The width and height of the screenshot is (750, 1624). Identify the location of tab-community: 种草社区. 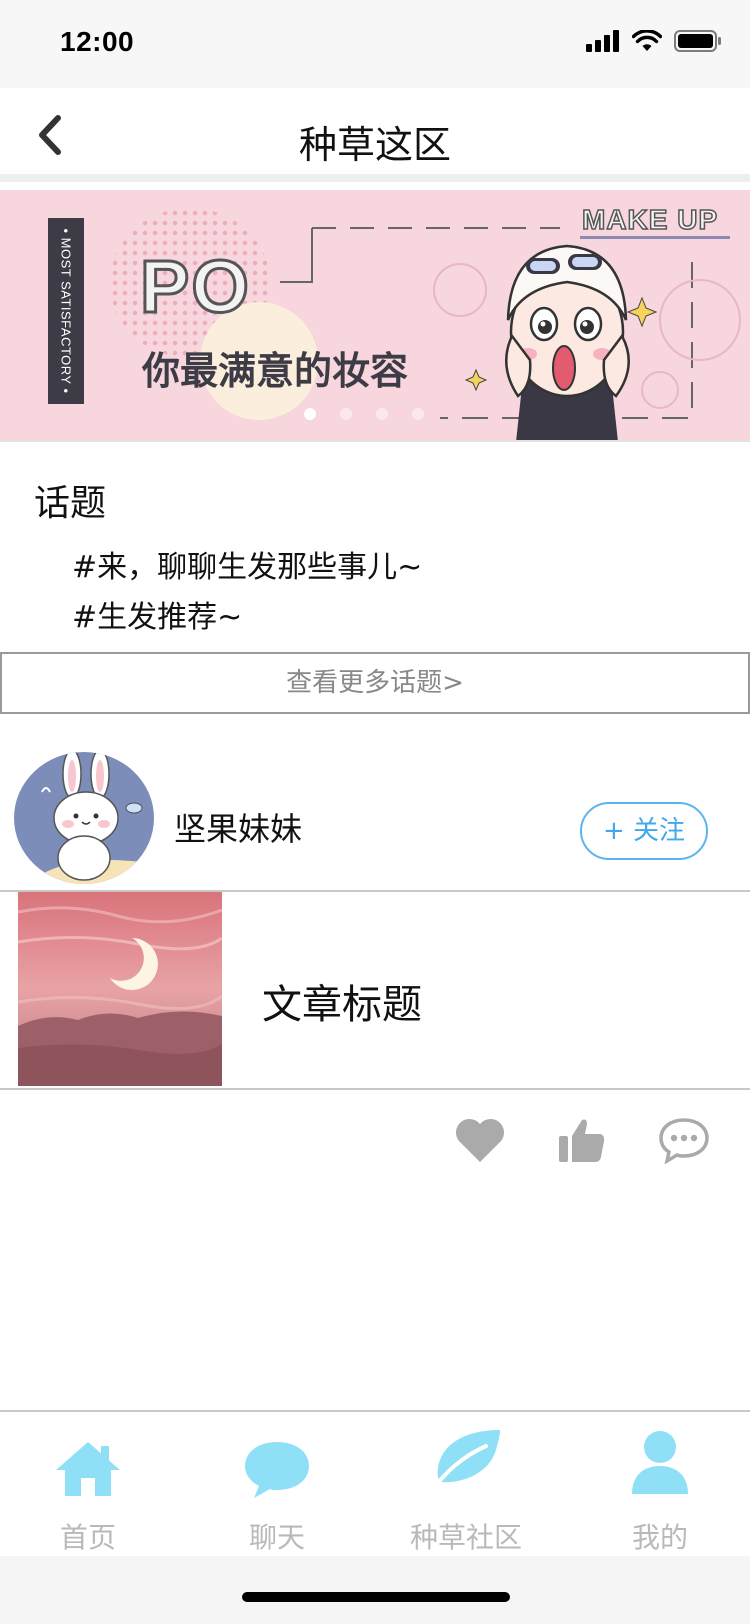
(466, 1490).